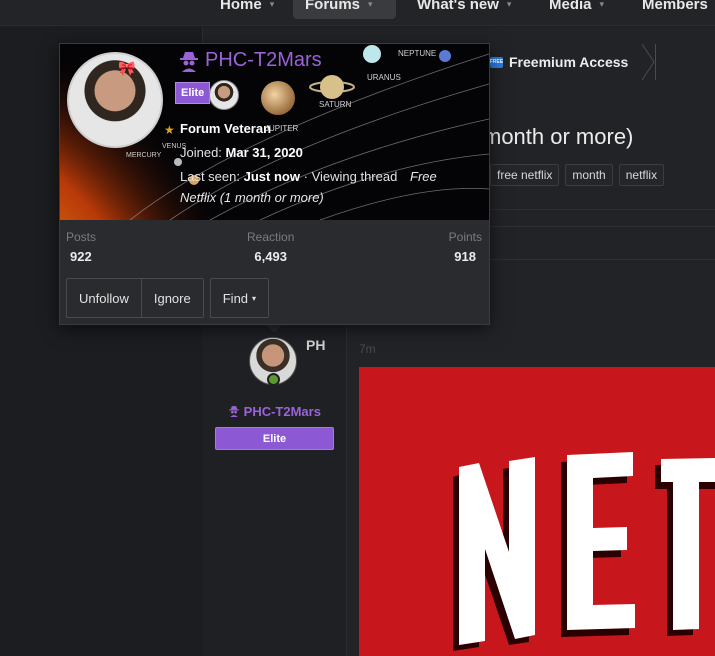 The image size is (715, 656). I want to click on ignore-button: Ignore, so click(171, 298).